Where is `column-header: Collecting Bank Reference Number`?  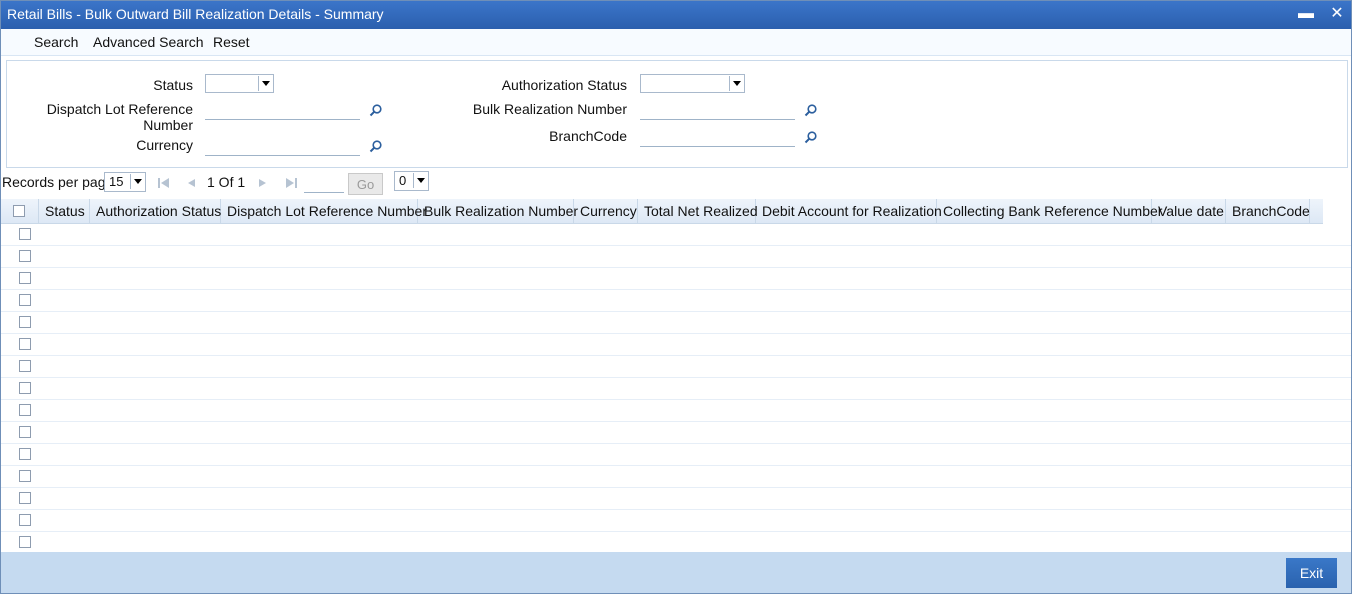 column-header: Collecting Bank Reference Number is located at coordinates (1049, 211).